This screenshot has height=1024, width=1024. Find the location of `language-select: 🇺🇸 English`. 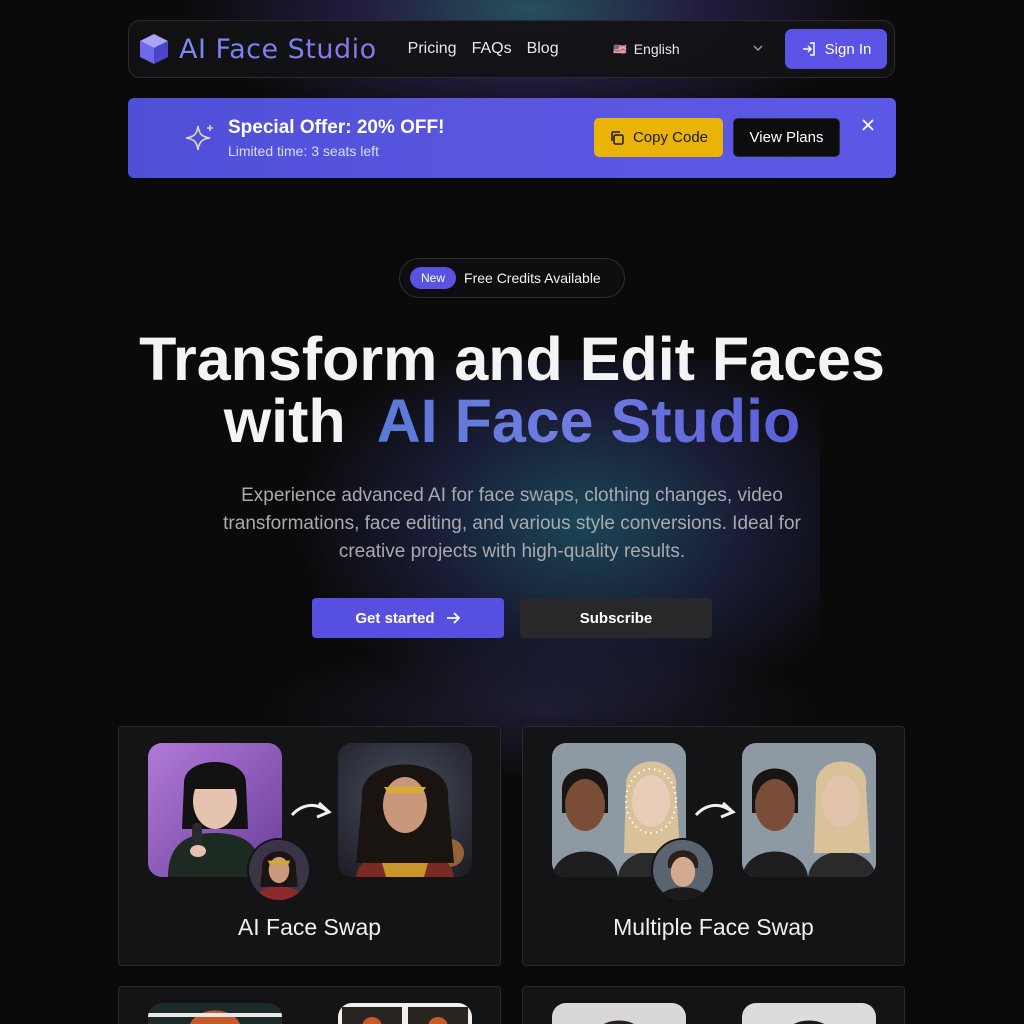

language-select: 🇺🇸 English is located at coordinates (687, 49).